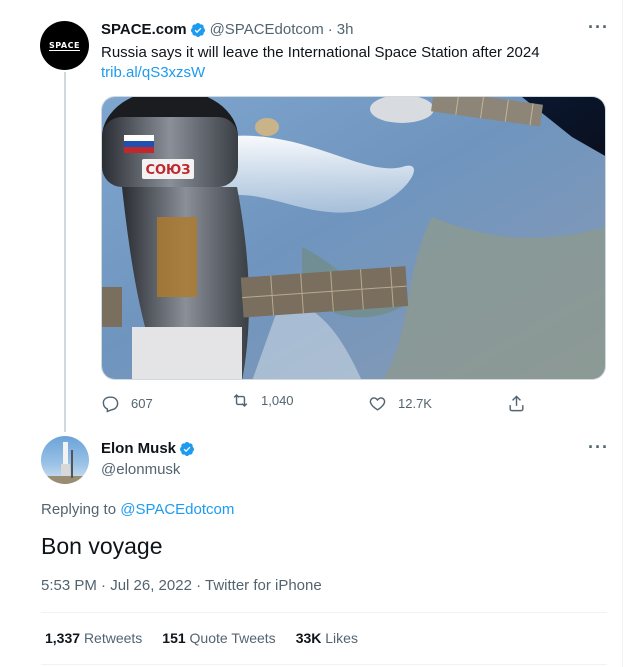  Describe the element at coordinates (63, 638) in the screenshot. I see `retweets-count: 1,337` at that location.